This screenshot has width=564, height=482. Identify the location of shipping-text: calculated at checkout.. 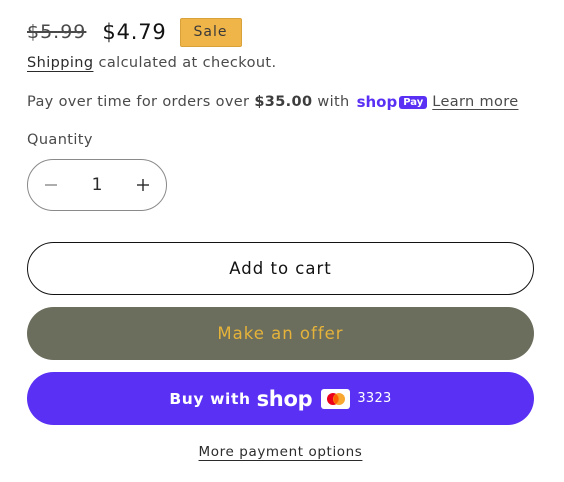
(185, 63).